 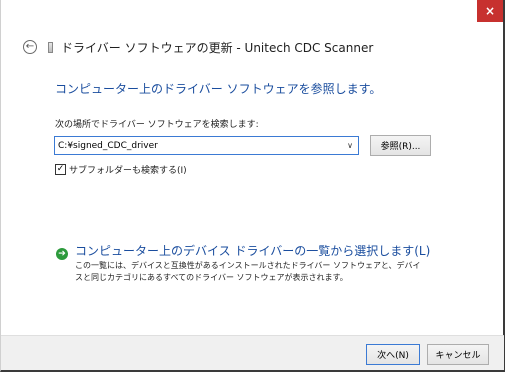 I want to click on next-button: 次へ(N), so click(x=393, y=354).